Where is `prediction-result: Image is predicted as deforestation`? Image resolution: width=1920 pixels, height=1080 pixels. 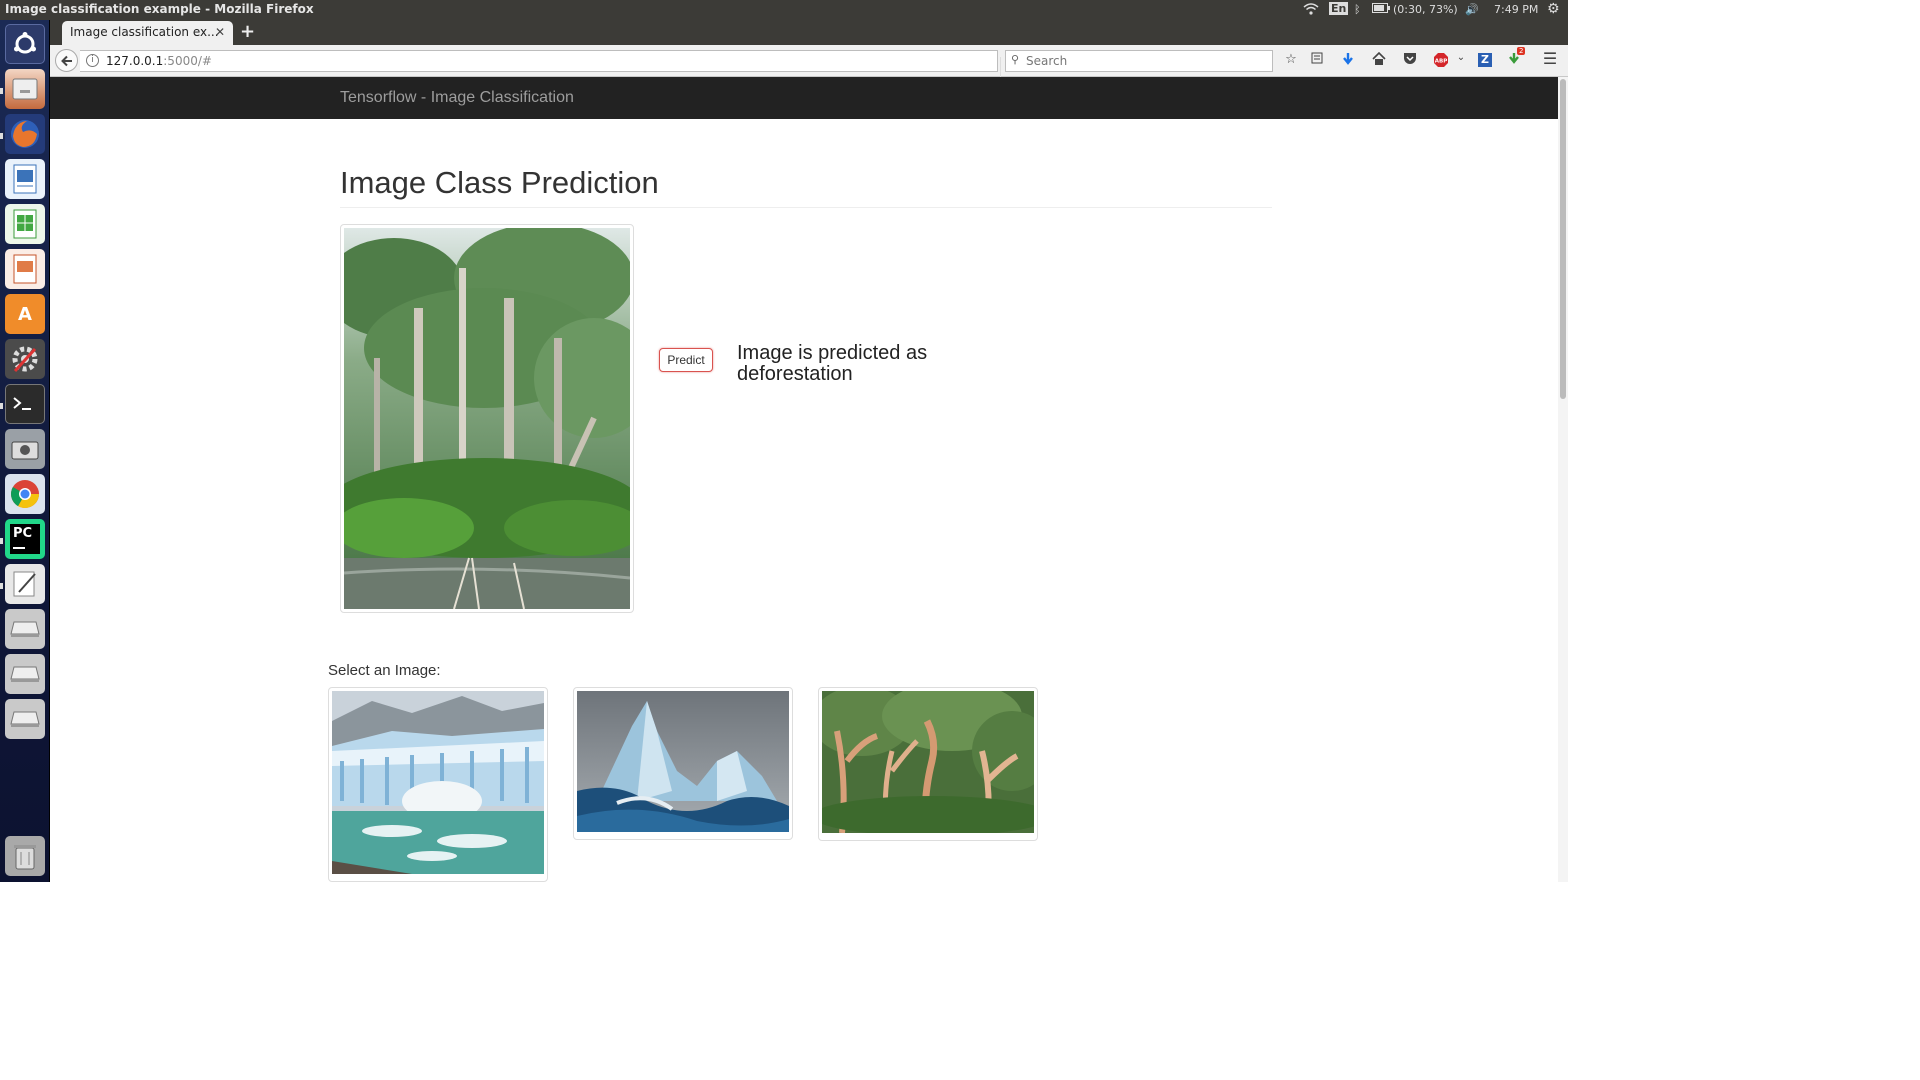 prediction-result: Image is predicted as deforestation is located at coordinates (832, 363).